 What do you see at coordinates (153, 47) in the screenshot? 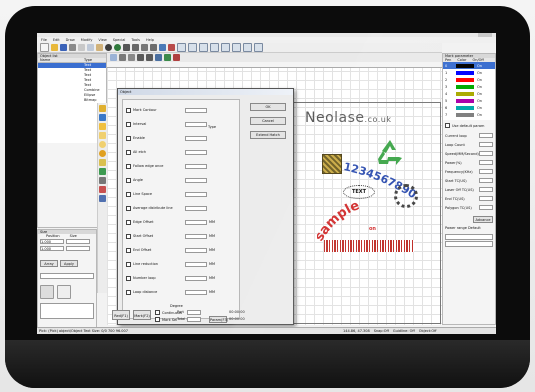
I see `flip-icon` at bounding box center [153, 47].